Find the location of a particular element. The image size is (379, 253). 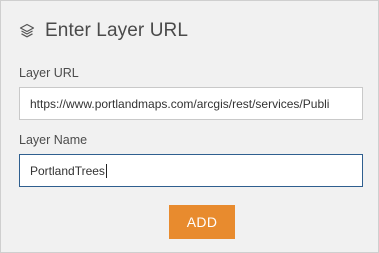

panel-title: Enter Layer URL is located at coordinates (117, 30).